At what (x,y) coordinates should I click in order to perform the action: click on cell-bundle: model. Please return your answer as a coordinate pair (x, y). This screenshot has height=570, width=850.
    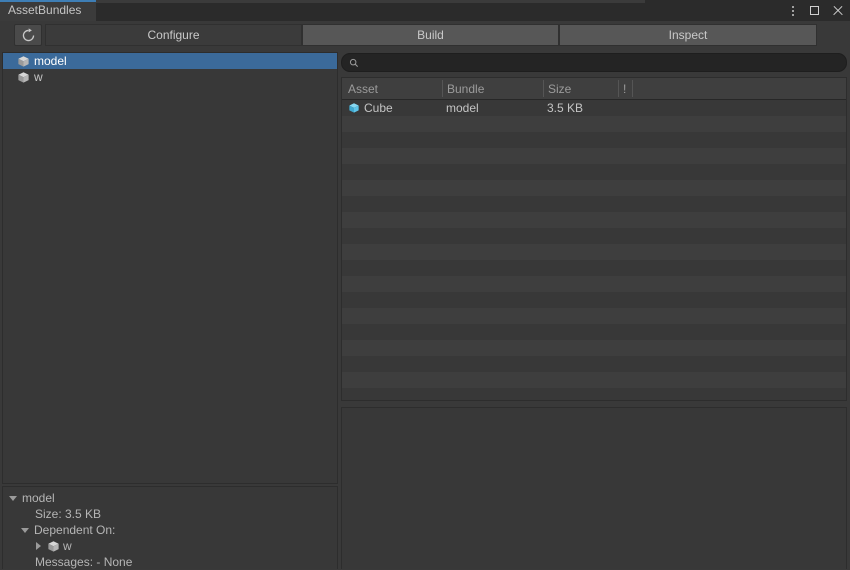
    Looking at the image, I should click on (462, 108).